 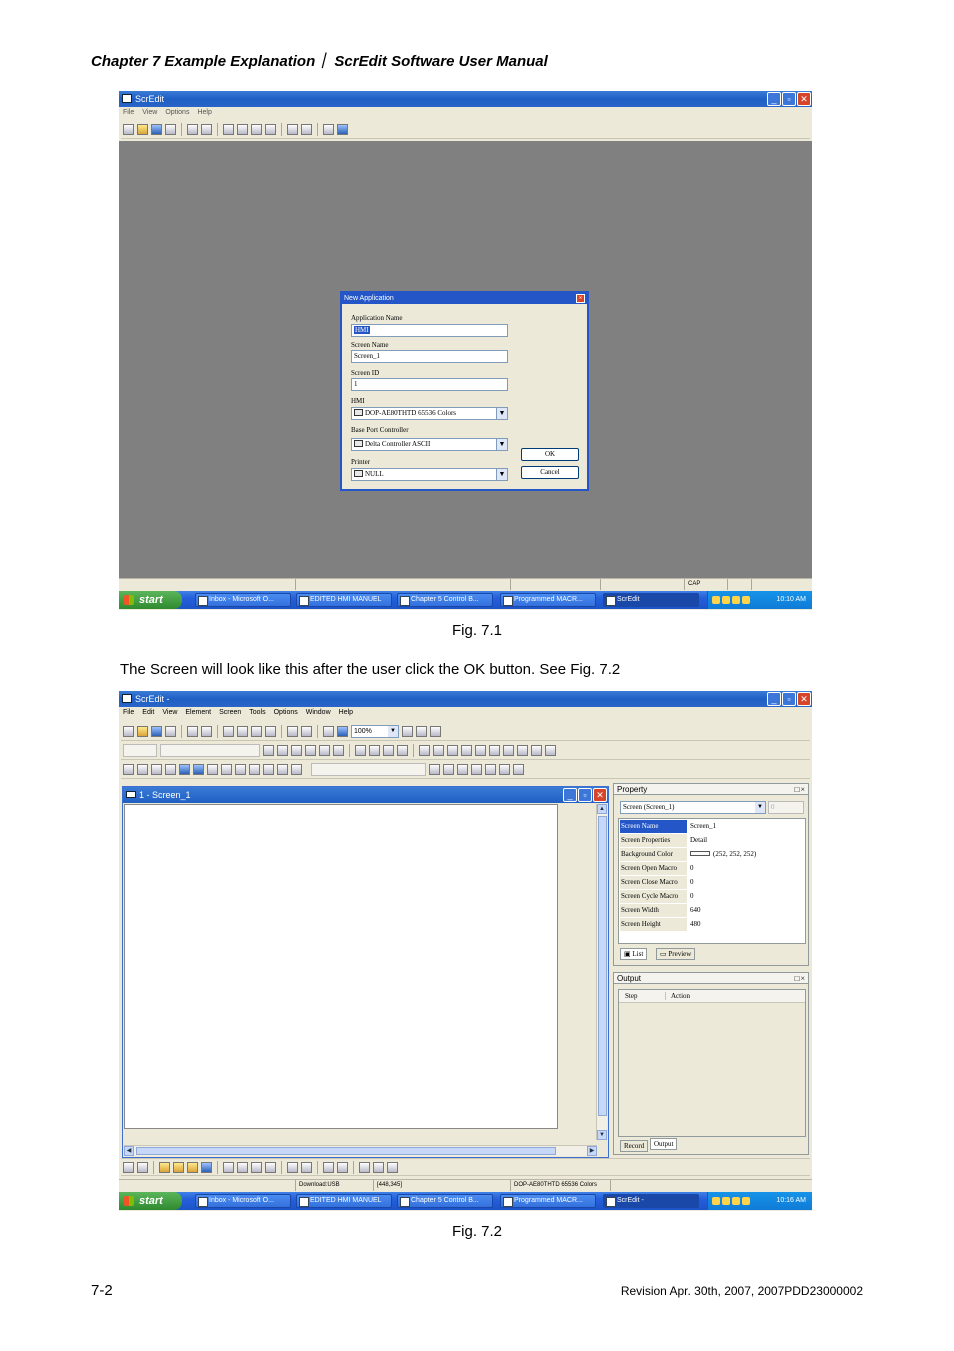 What do you see at coordinates (518, 769) in the screenshot?
I see `transfer-icon` at bounding box center [518, 769].